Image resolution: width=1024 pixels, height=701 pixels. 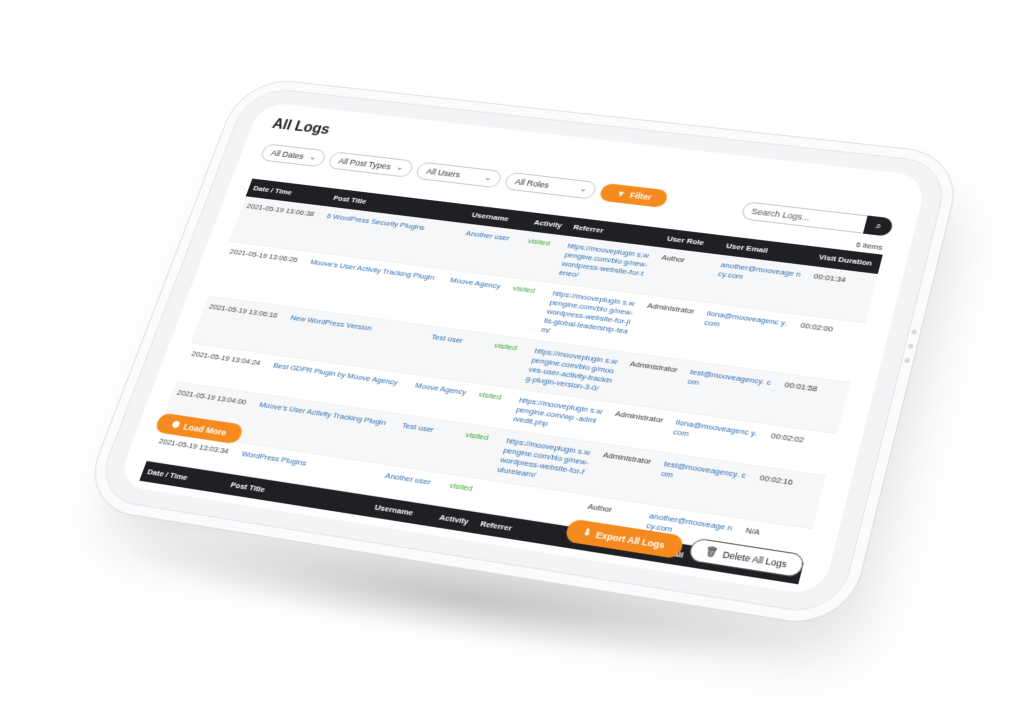 What do you see at coordinates (287, 155) in the screenshot?
I see `dates-select-value: All Dates` at bounding box center [287, 155].